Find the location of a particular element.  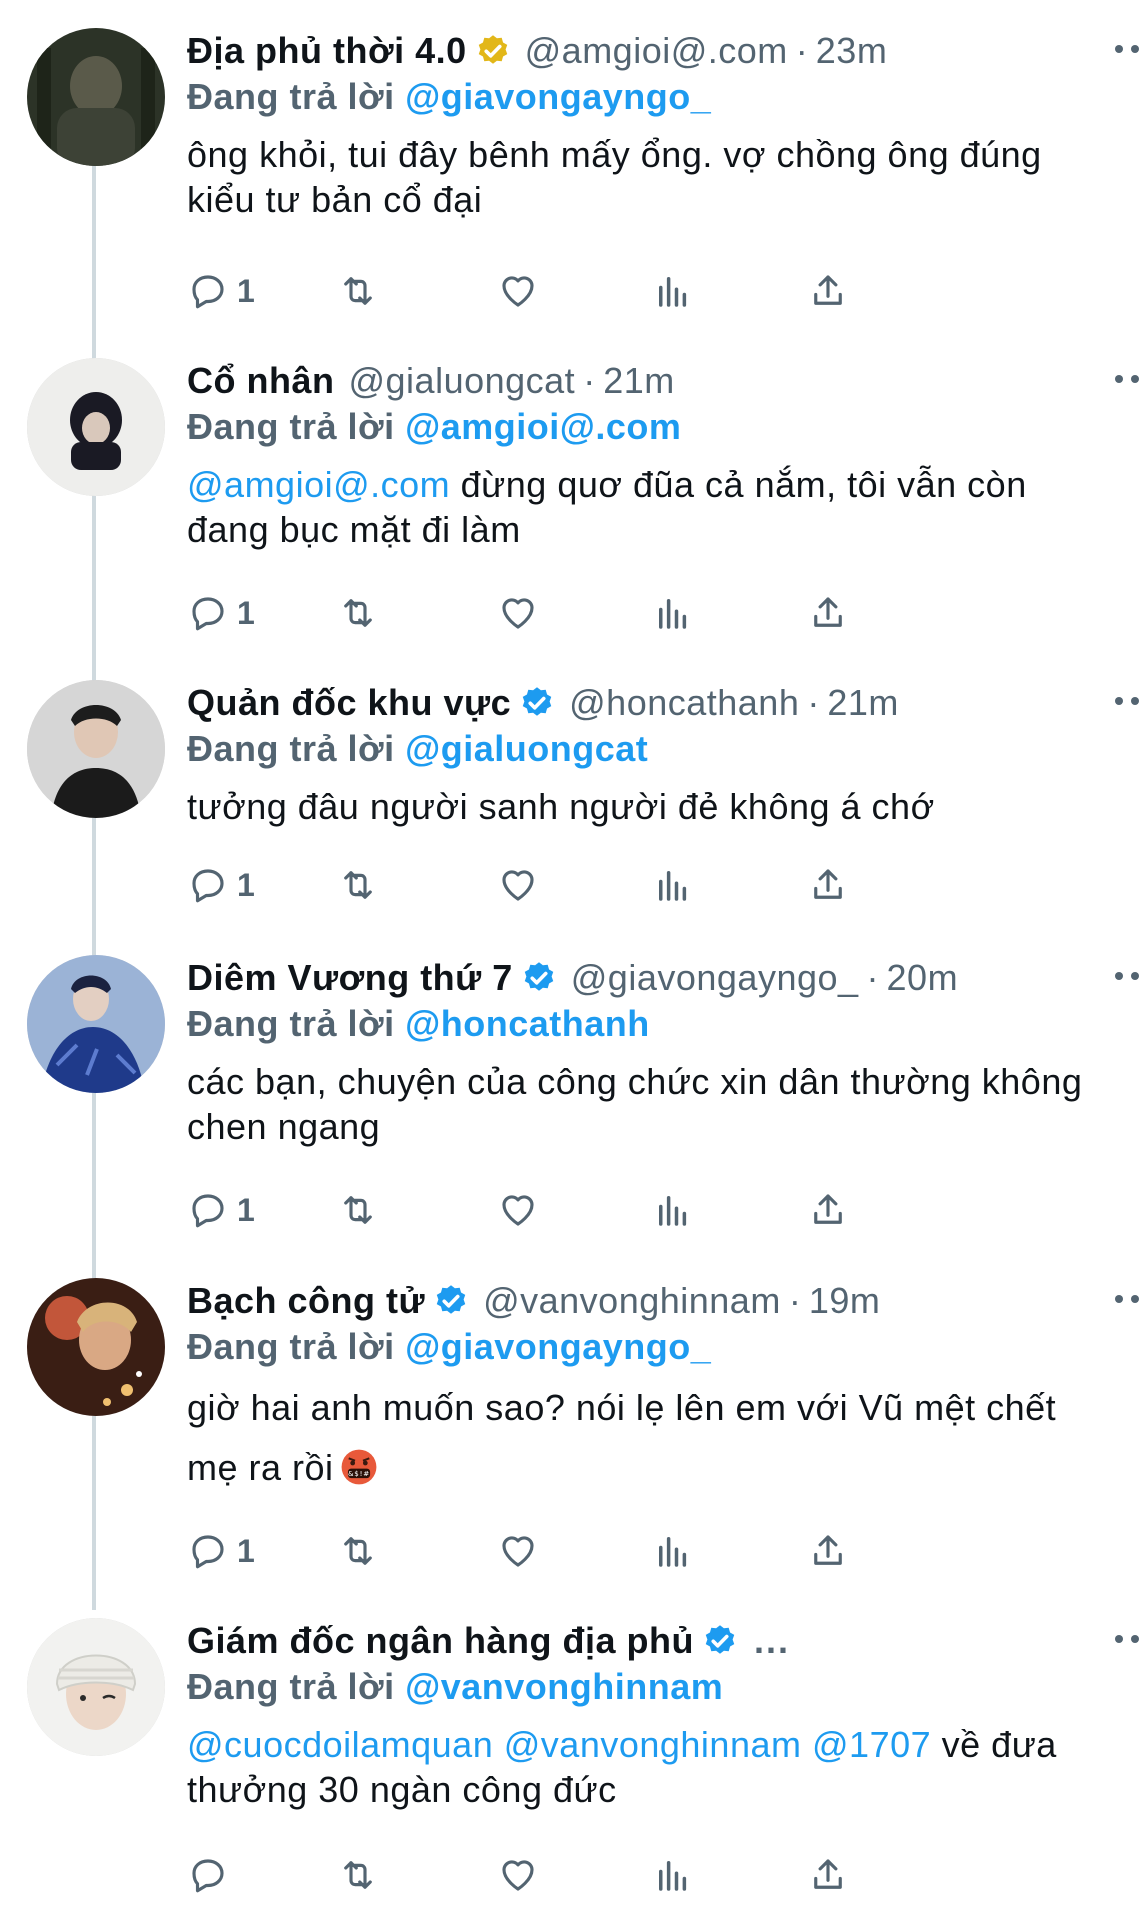

display-name: Giám đốc ngân hàng địa phủ is located at coordinates (440, 1641).